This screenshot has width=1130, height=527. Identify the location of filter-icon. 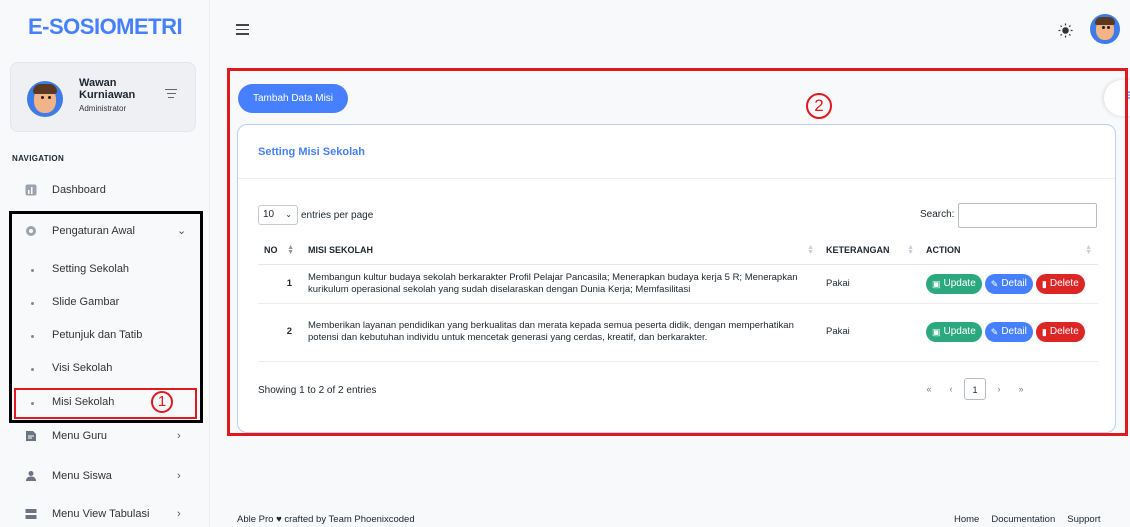
(171, 94).